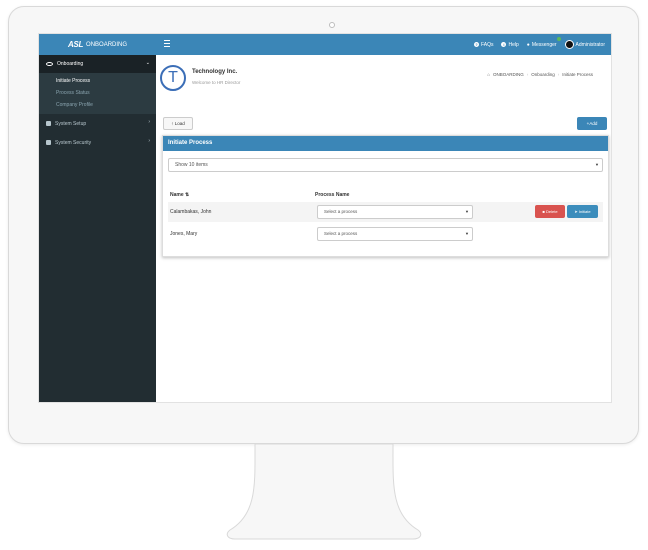 The height and width of the screenshot is (550, 648). Describe the element at coordinates (569, 44) in the screenshot. I see `avatar` at that location.